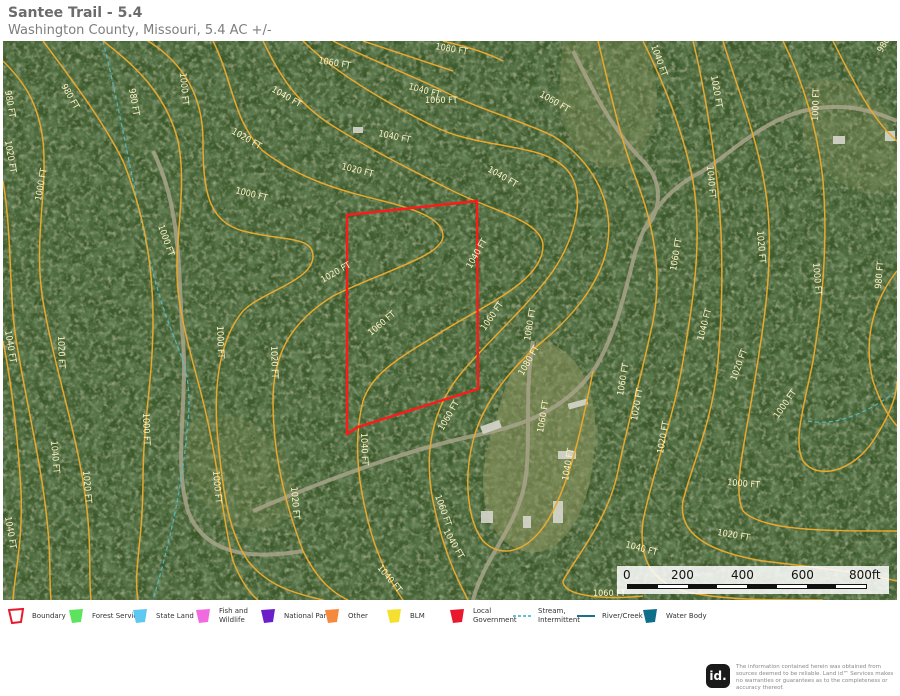 This screenshot has height=696, width=900. Describe the element at coordinates (441, 101) in the screenshot. I see `contour-label: 1060 FT` at that location.